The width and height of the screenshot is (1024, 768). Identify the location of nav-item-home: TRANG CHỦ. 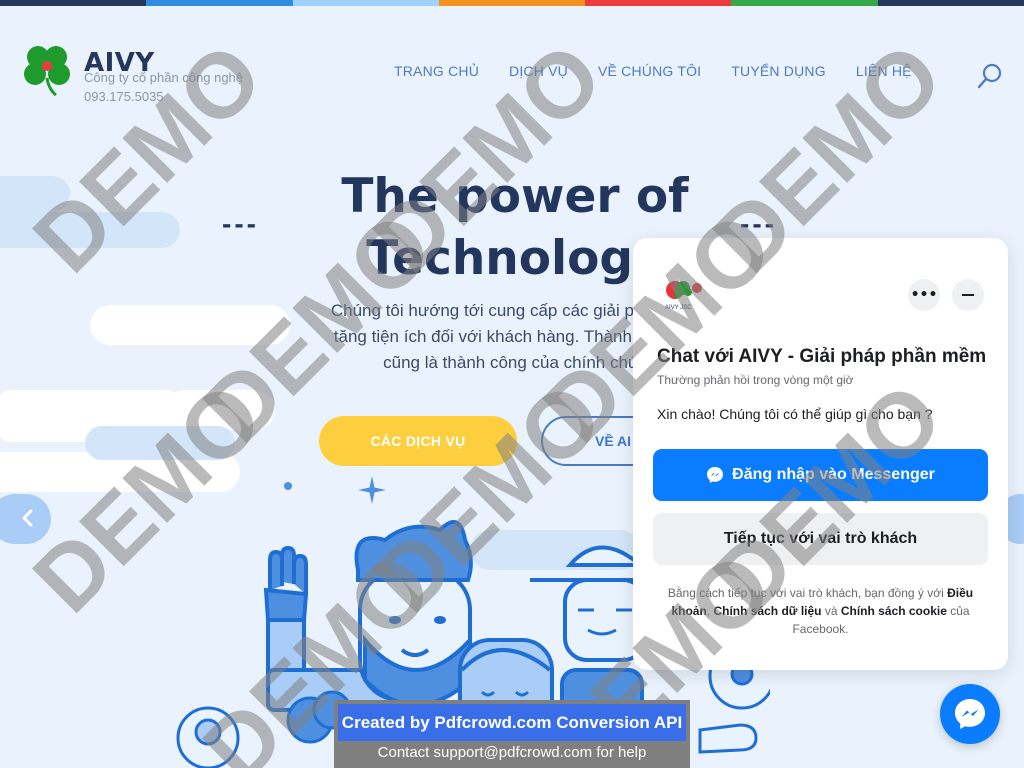
(436, 71).